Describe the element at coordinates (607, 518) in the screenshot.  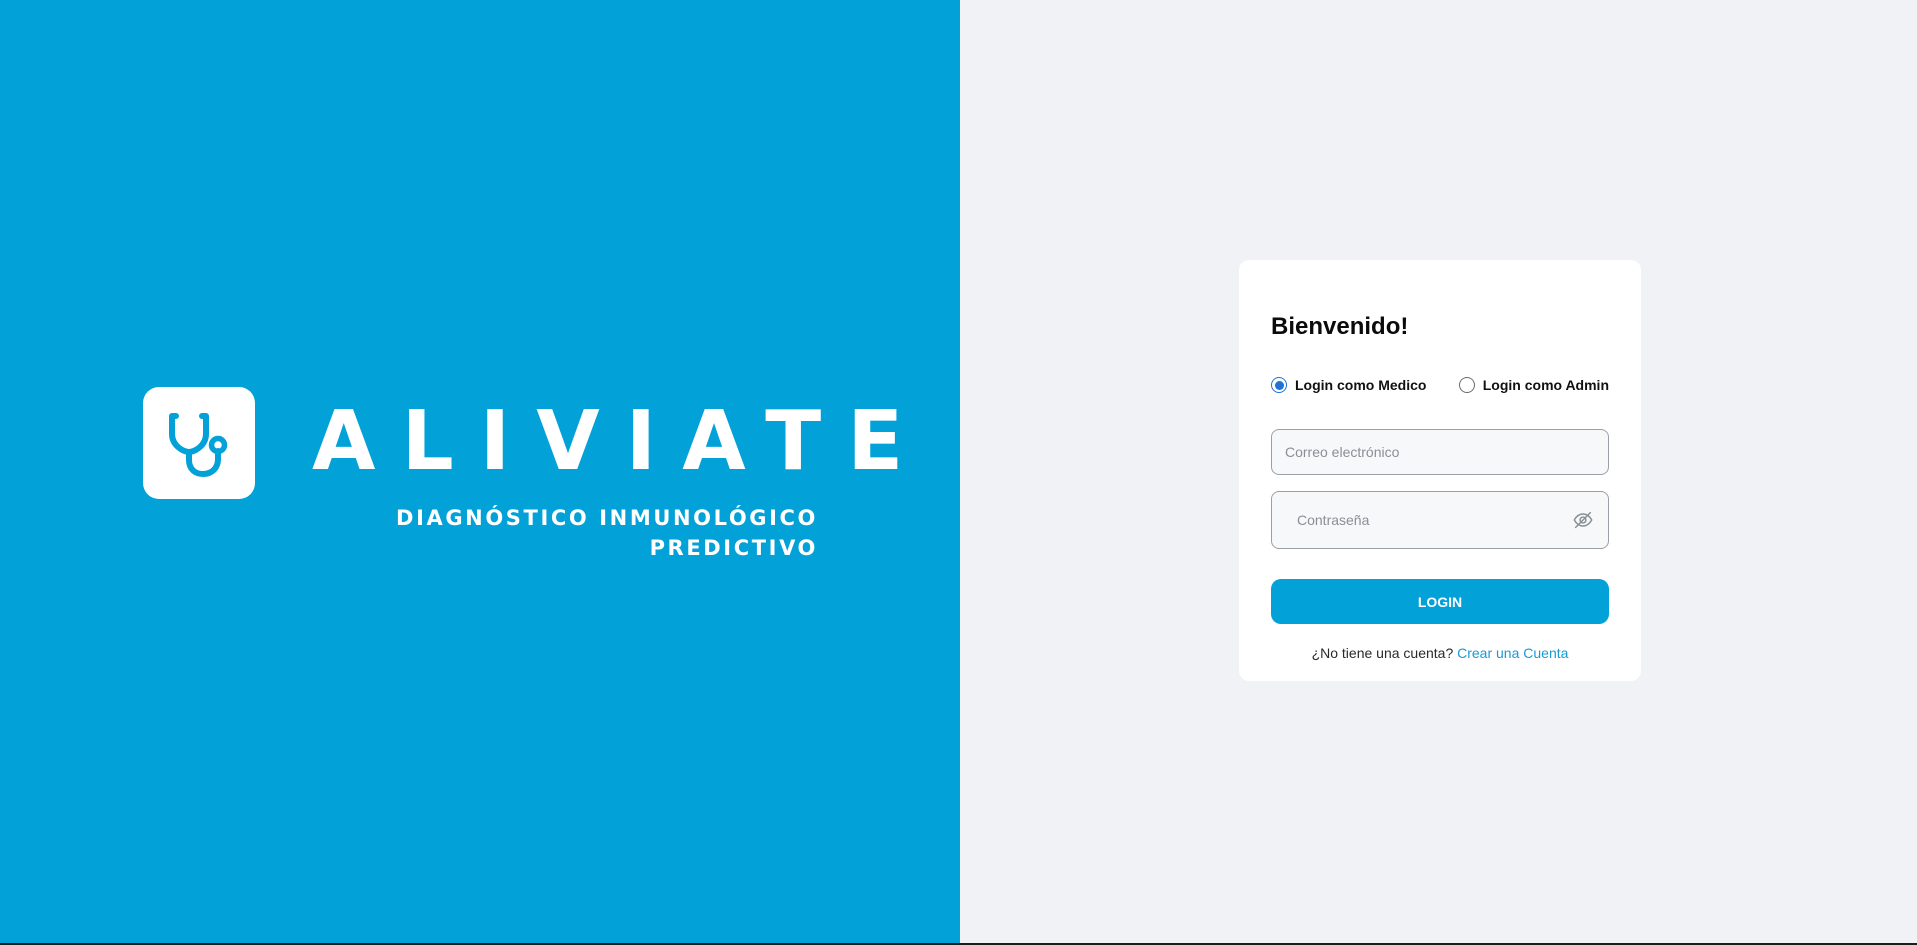
I see `tagline-line-1: DIAGNÓSTICO INMUNOLÓGICO` at that location.